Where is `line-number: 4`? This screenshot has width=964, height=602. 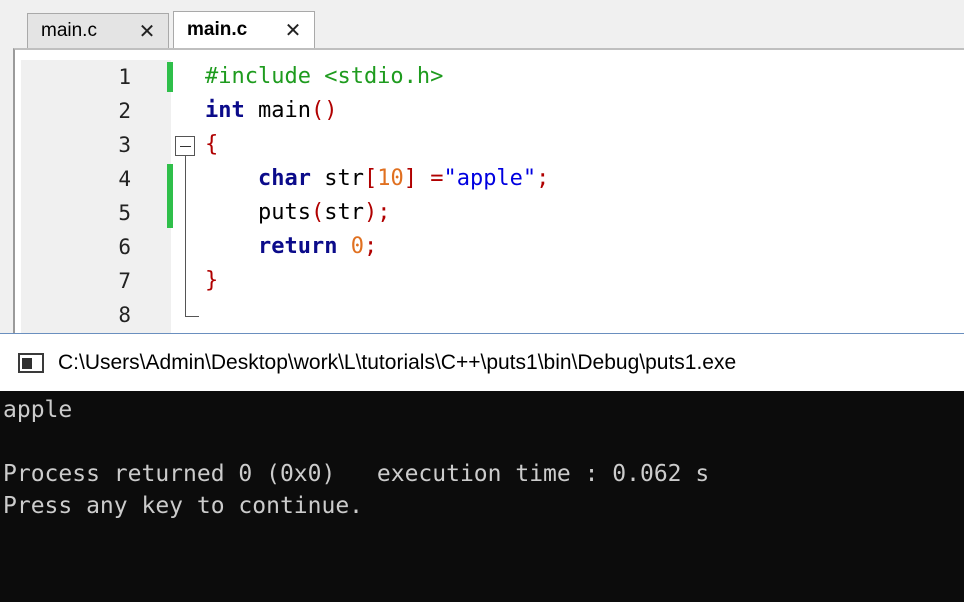
line-number: 4 is located at coordinates (124, 179).